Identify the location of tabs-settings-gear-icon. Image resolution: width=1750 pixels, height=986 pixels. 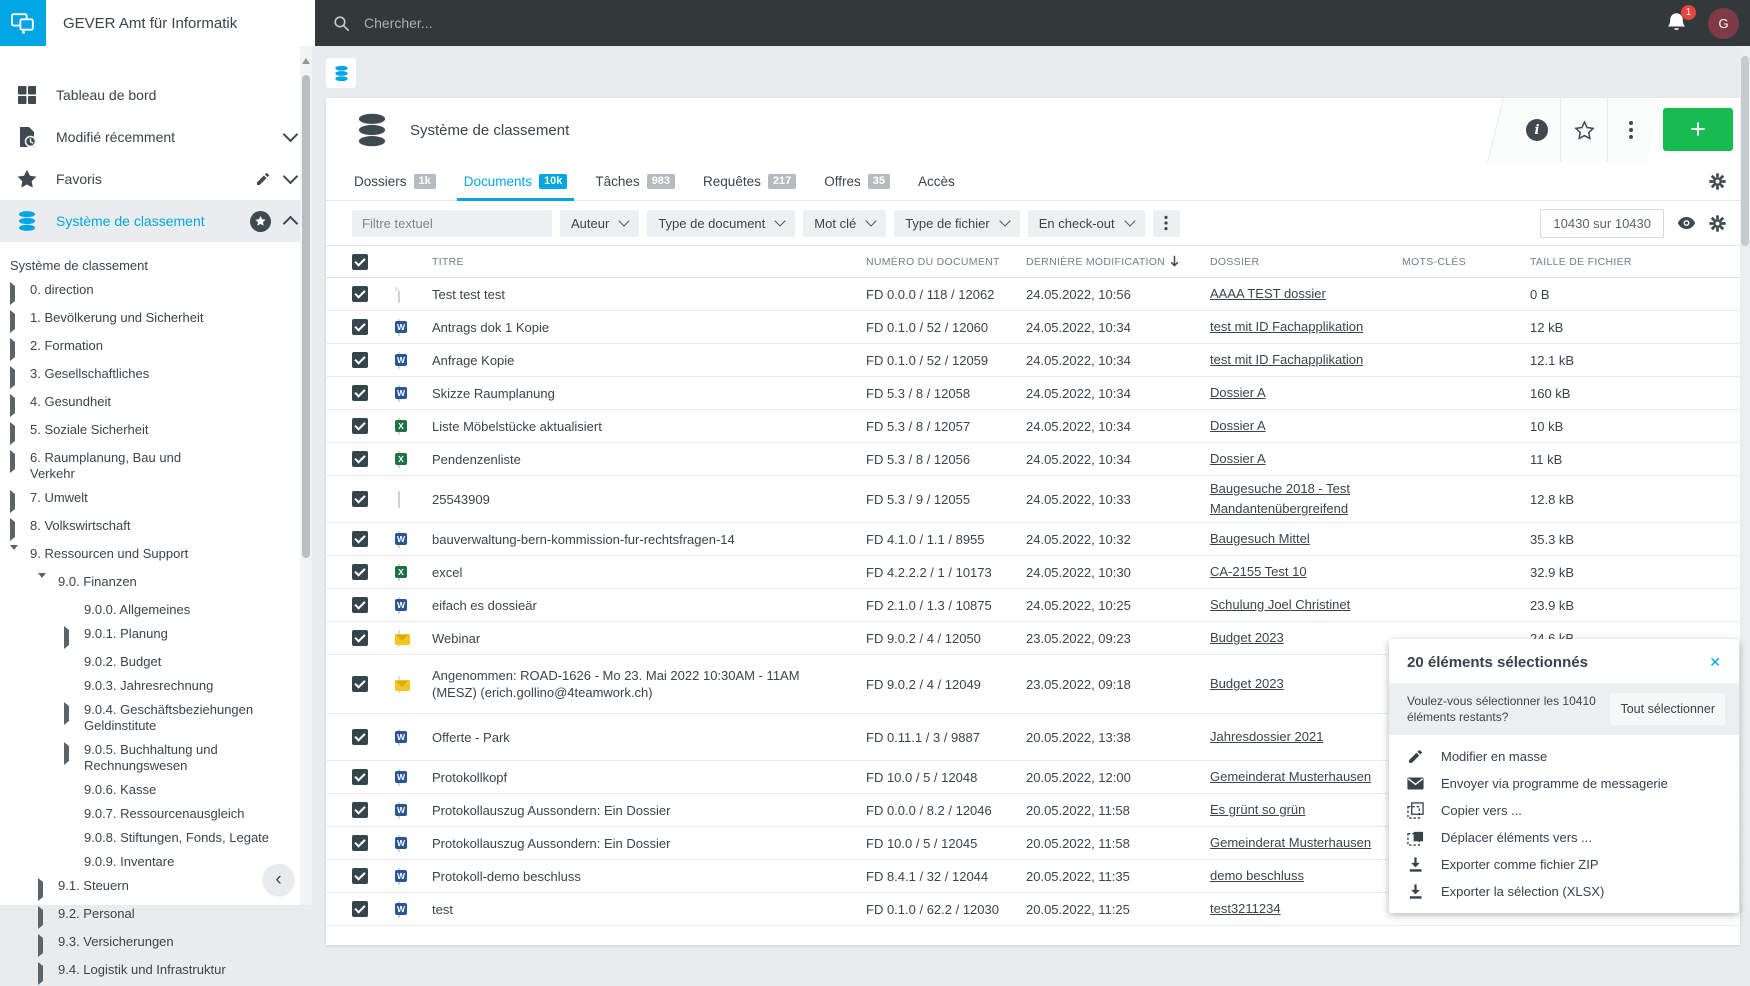
(1717, 181).